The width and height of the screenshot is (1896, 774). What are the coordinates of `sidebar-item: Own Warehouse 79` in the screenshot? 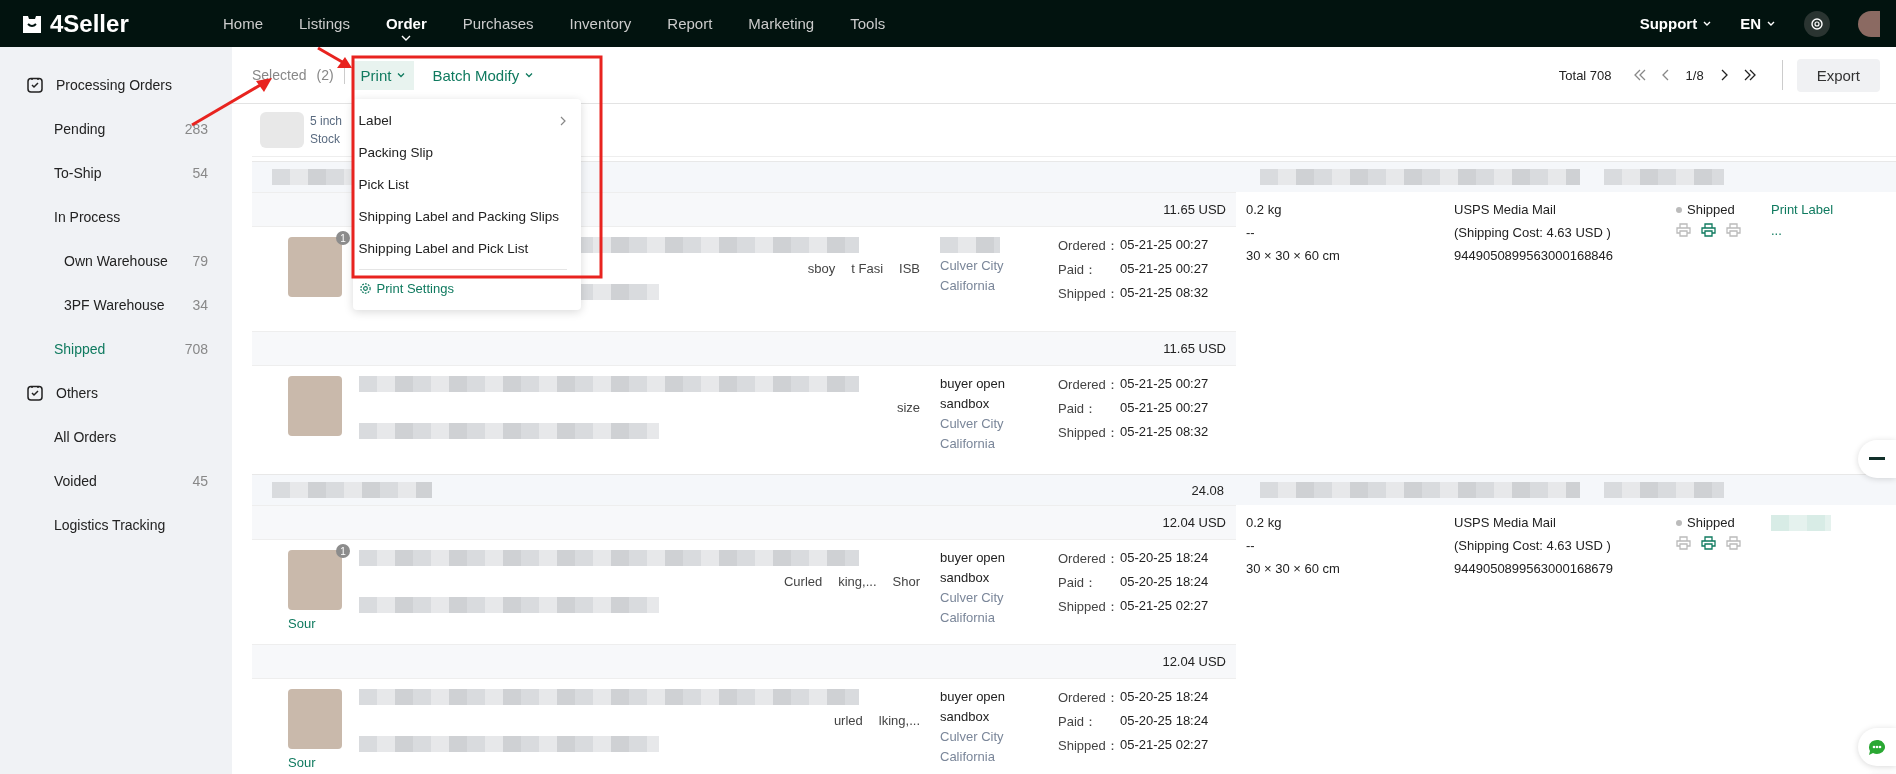 It's located at (116, 261).